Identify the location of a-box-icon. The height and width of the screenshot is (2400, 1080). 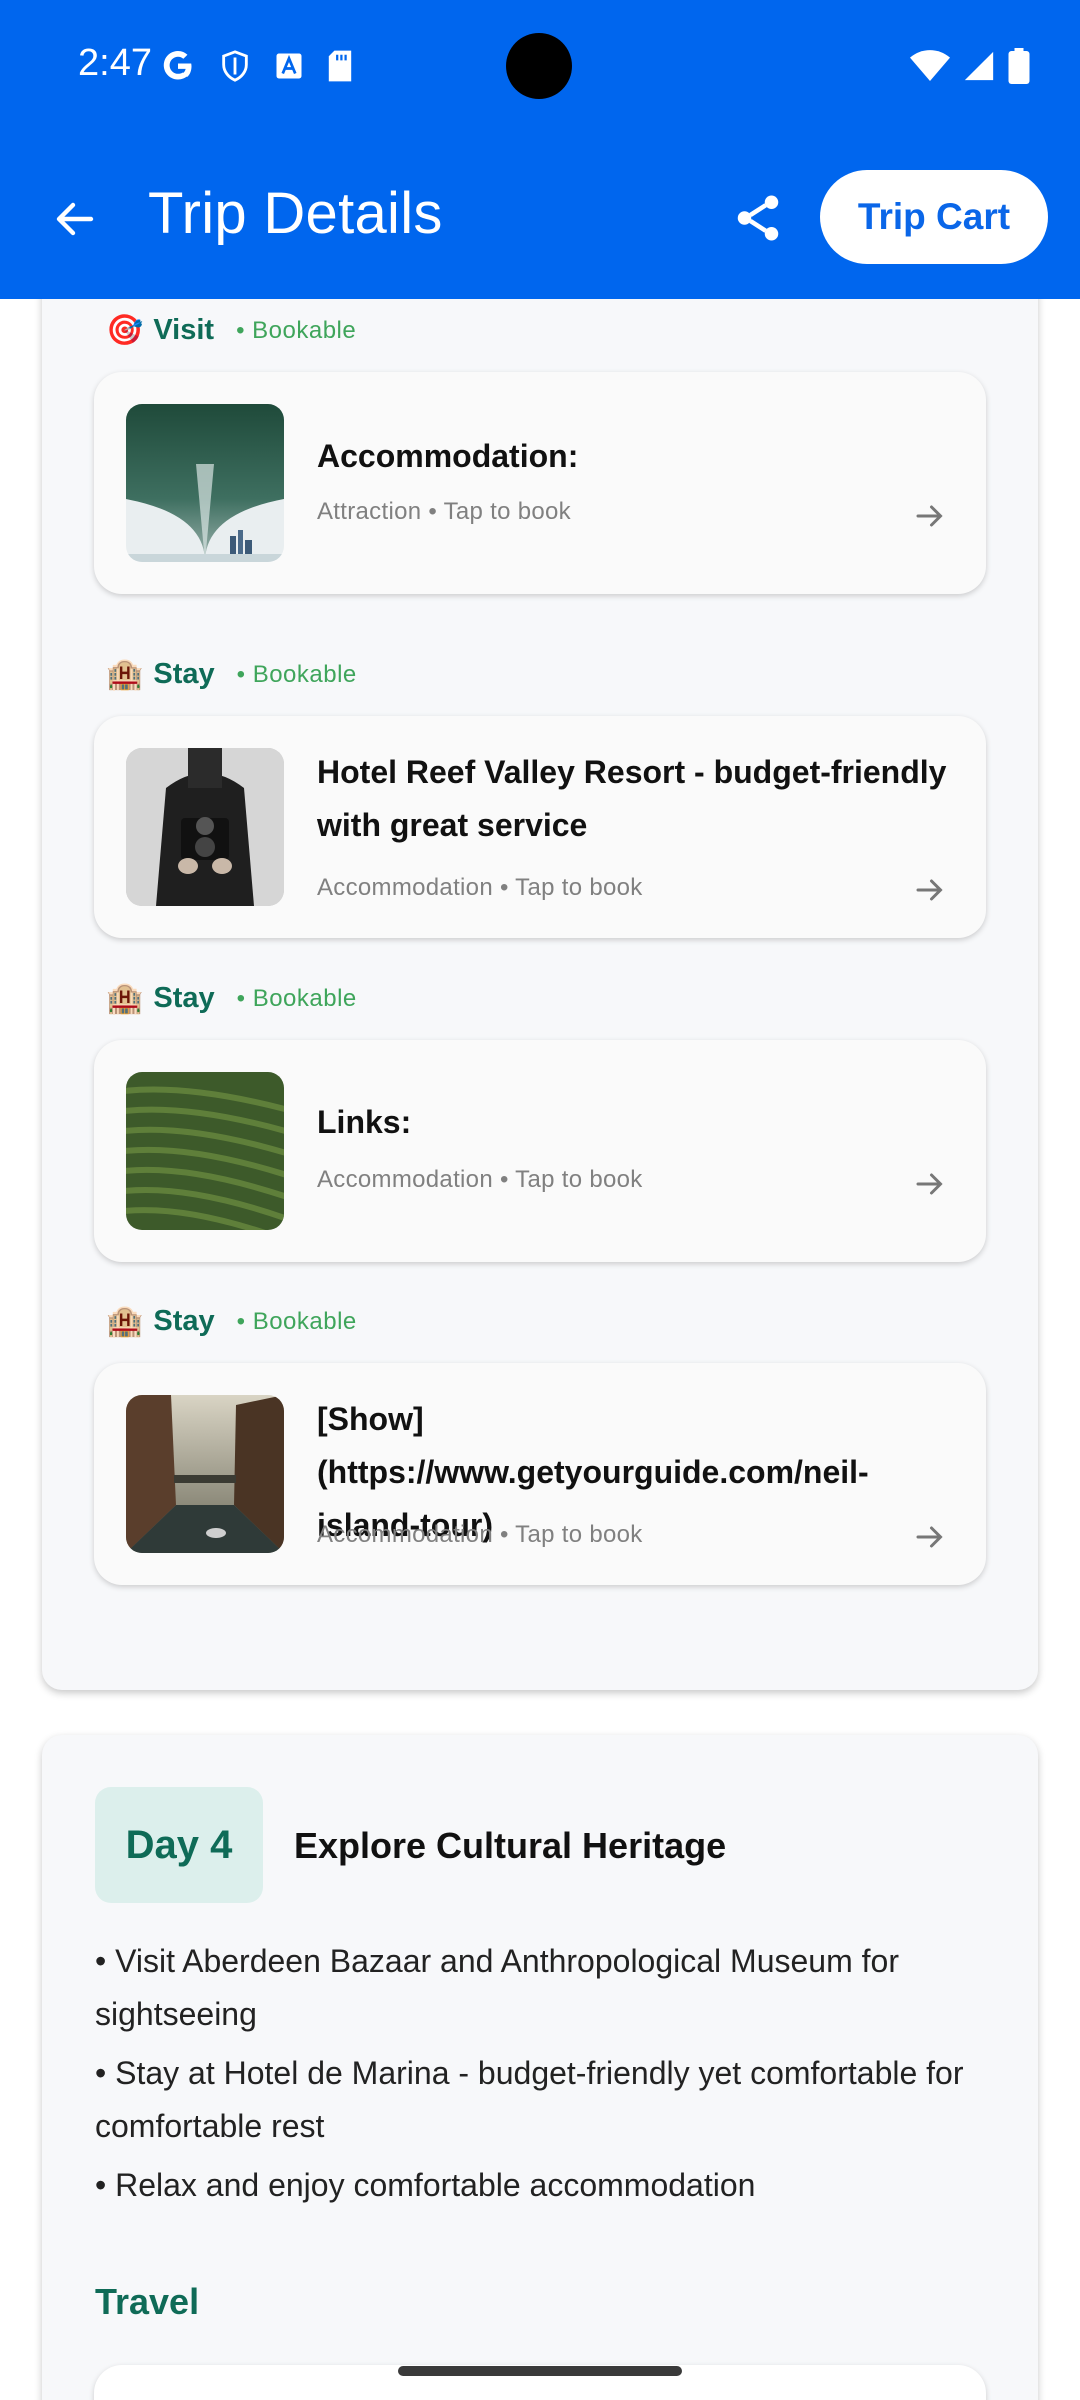
(289, 66).